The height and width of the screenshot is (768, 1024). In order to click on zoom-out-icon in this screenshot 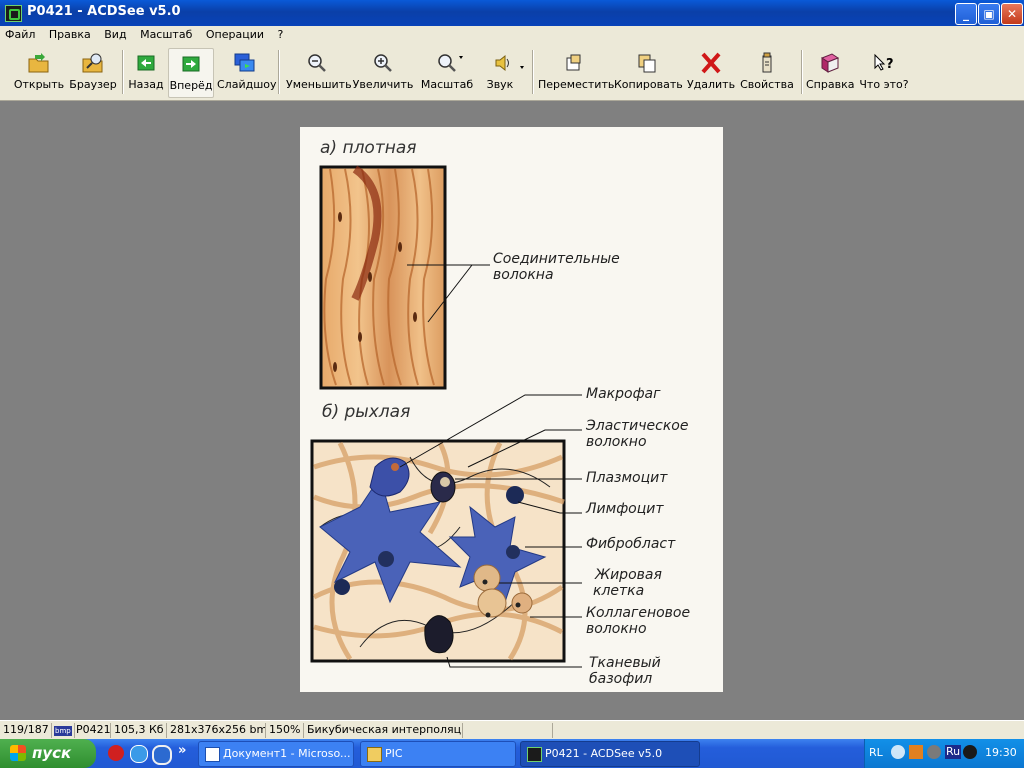, I will do `click(317, 63)`.